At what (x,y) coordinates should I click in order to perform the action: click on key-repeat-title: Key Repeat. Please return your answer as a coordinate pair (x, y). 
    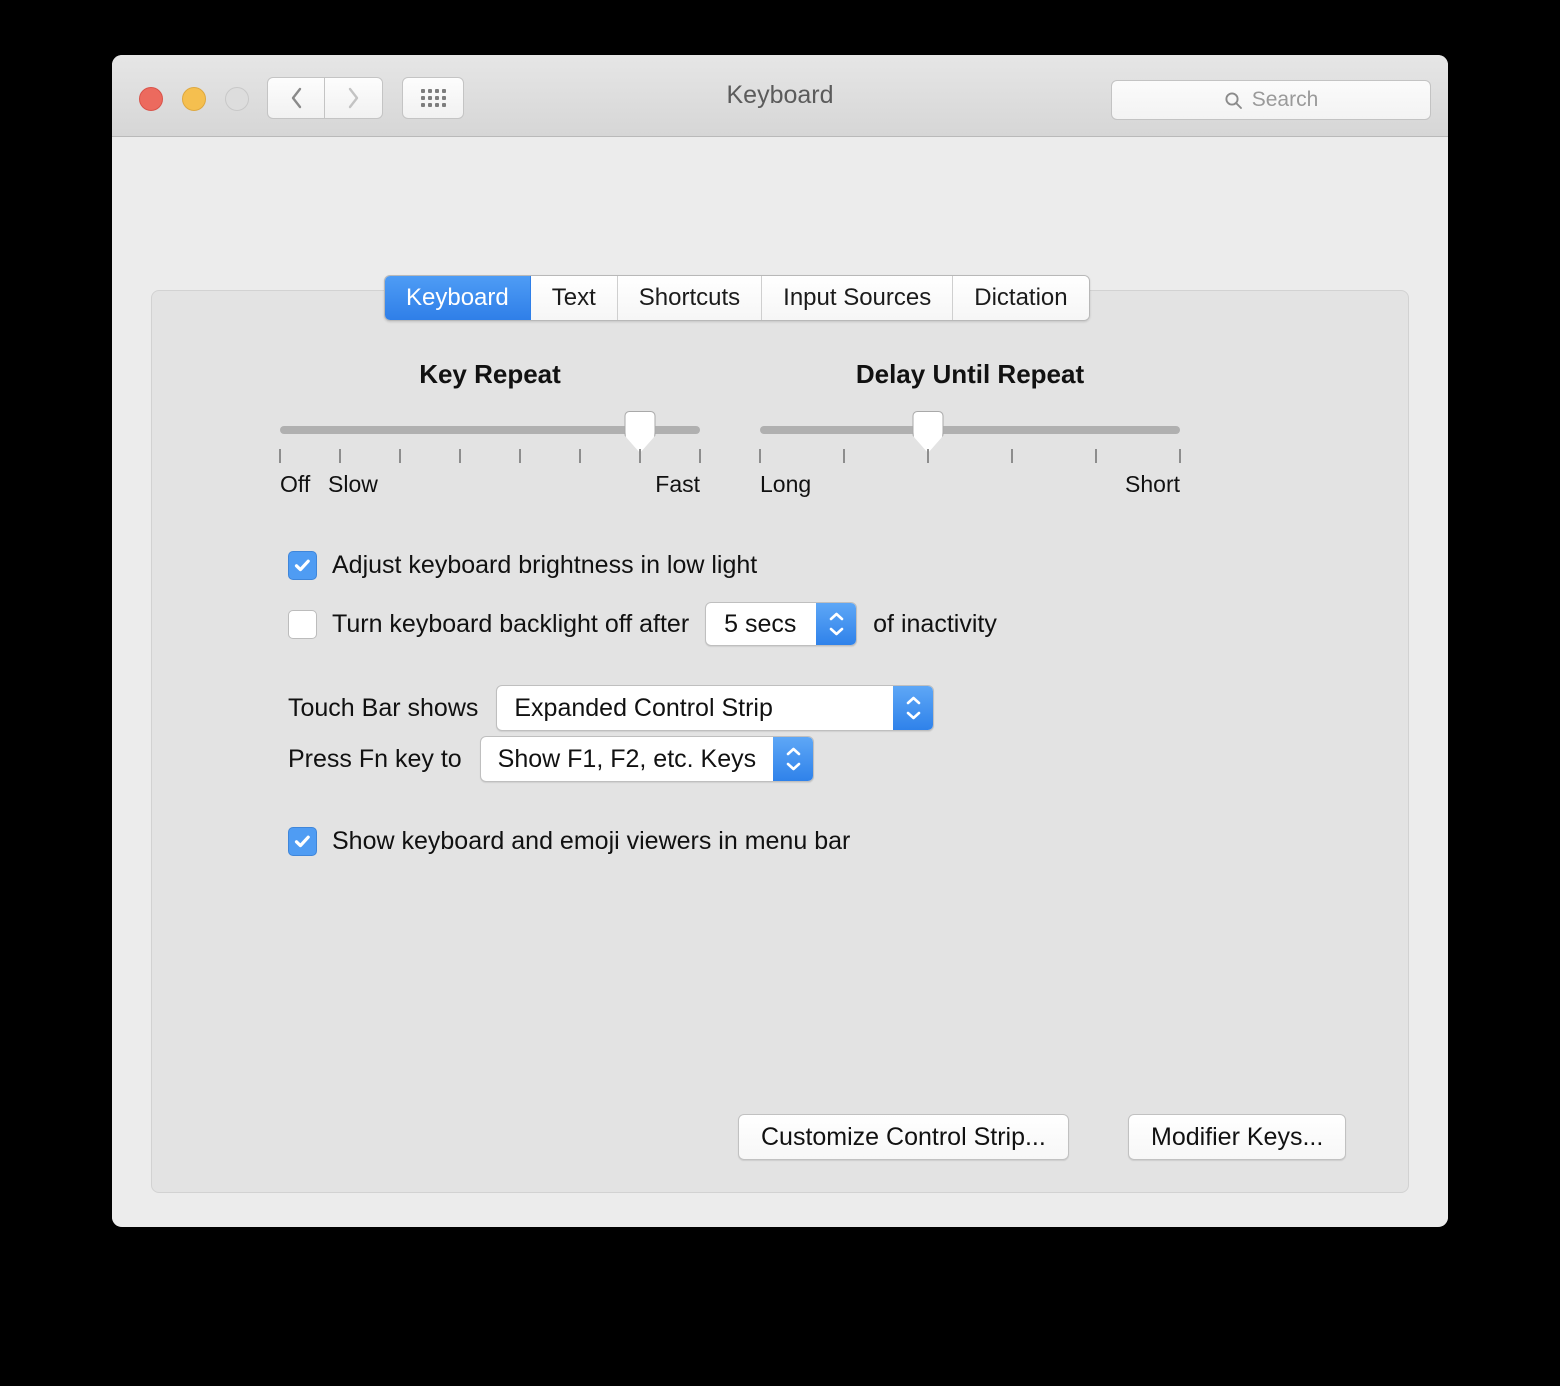
    Looking at the image, I should click on (490, 374).